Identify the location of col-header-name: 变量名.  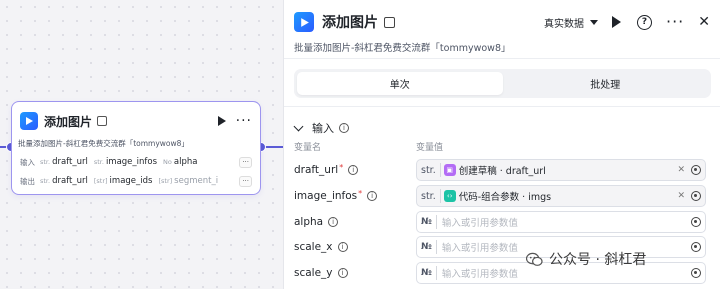
(308, 148).